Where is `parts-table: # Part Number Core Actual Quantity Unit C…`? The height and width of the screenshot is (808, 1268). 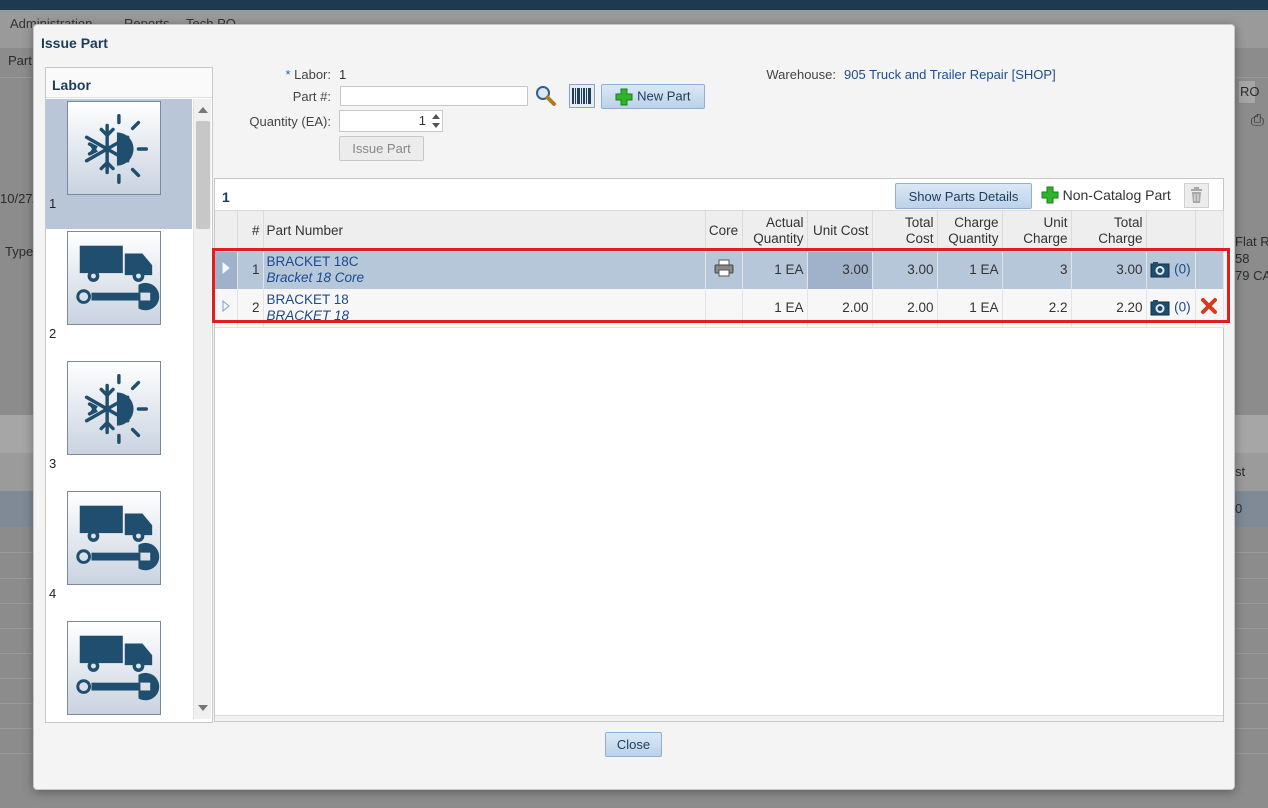 parts-table: # Part Number Core Actual Quantity Unit C… is located at coordinates (719, 269).